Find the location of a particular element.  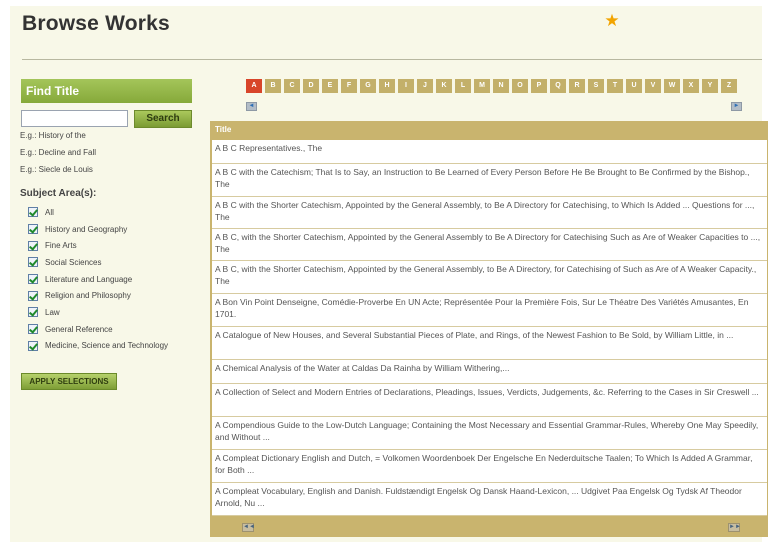

subject-option-label: Law is located at coordinates (52, 312).